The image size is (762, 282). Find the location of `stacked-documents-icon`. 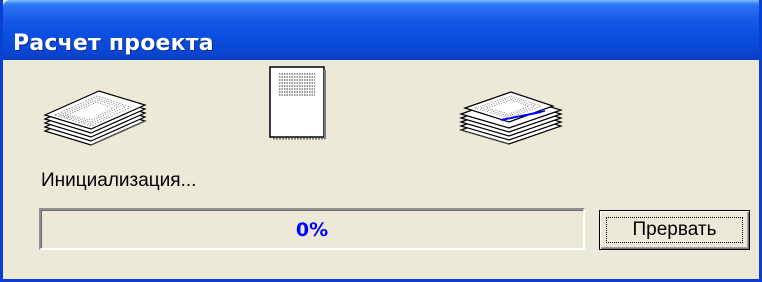

stacked-documents-icon is located at coordinates (95, 118).